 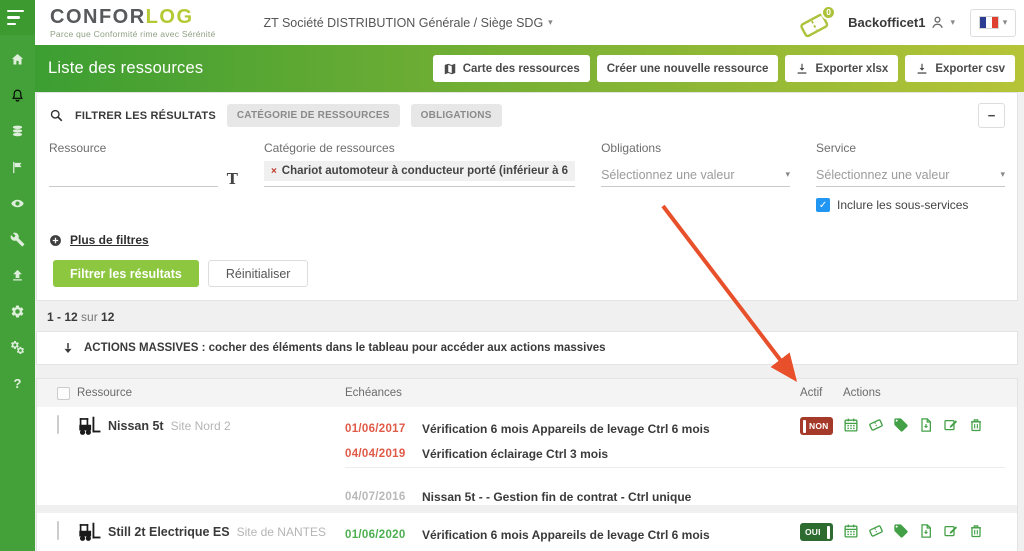 I want to click on ressource-label: Ressource, so click(x=78, y=148).